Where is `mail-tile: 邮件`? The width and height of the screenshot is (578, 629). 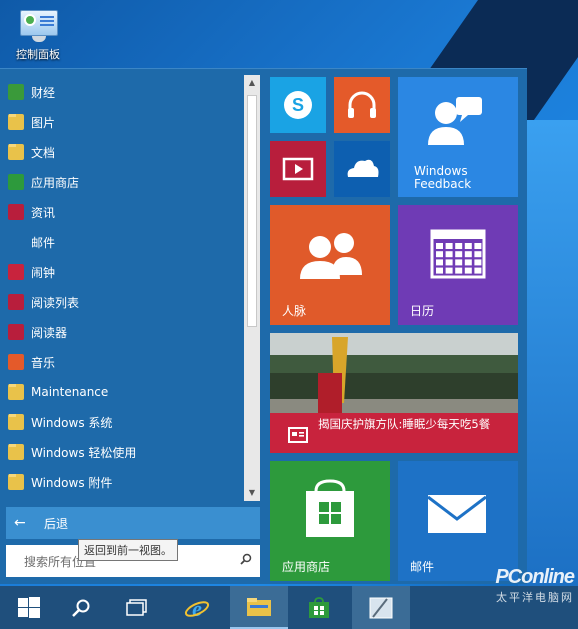
mail-tile: 邮件 is located at coordinates (458, 521).